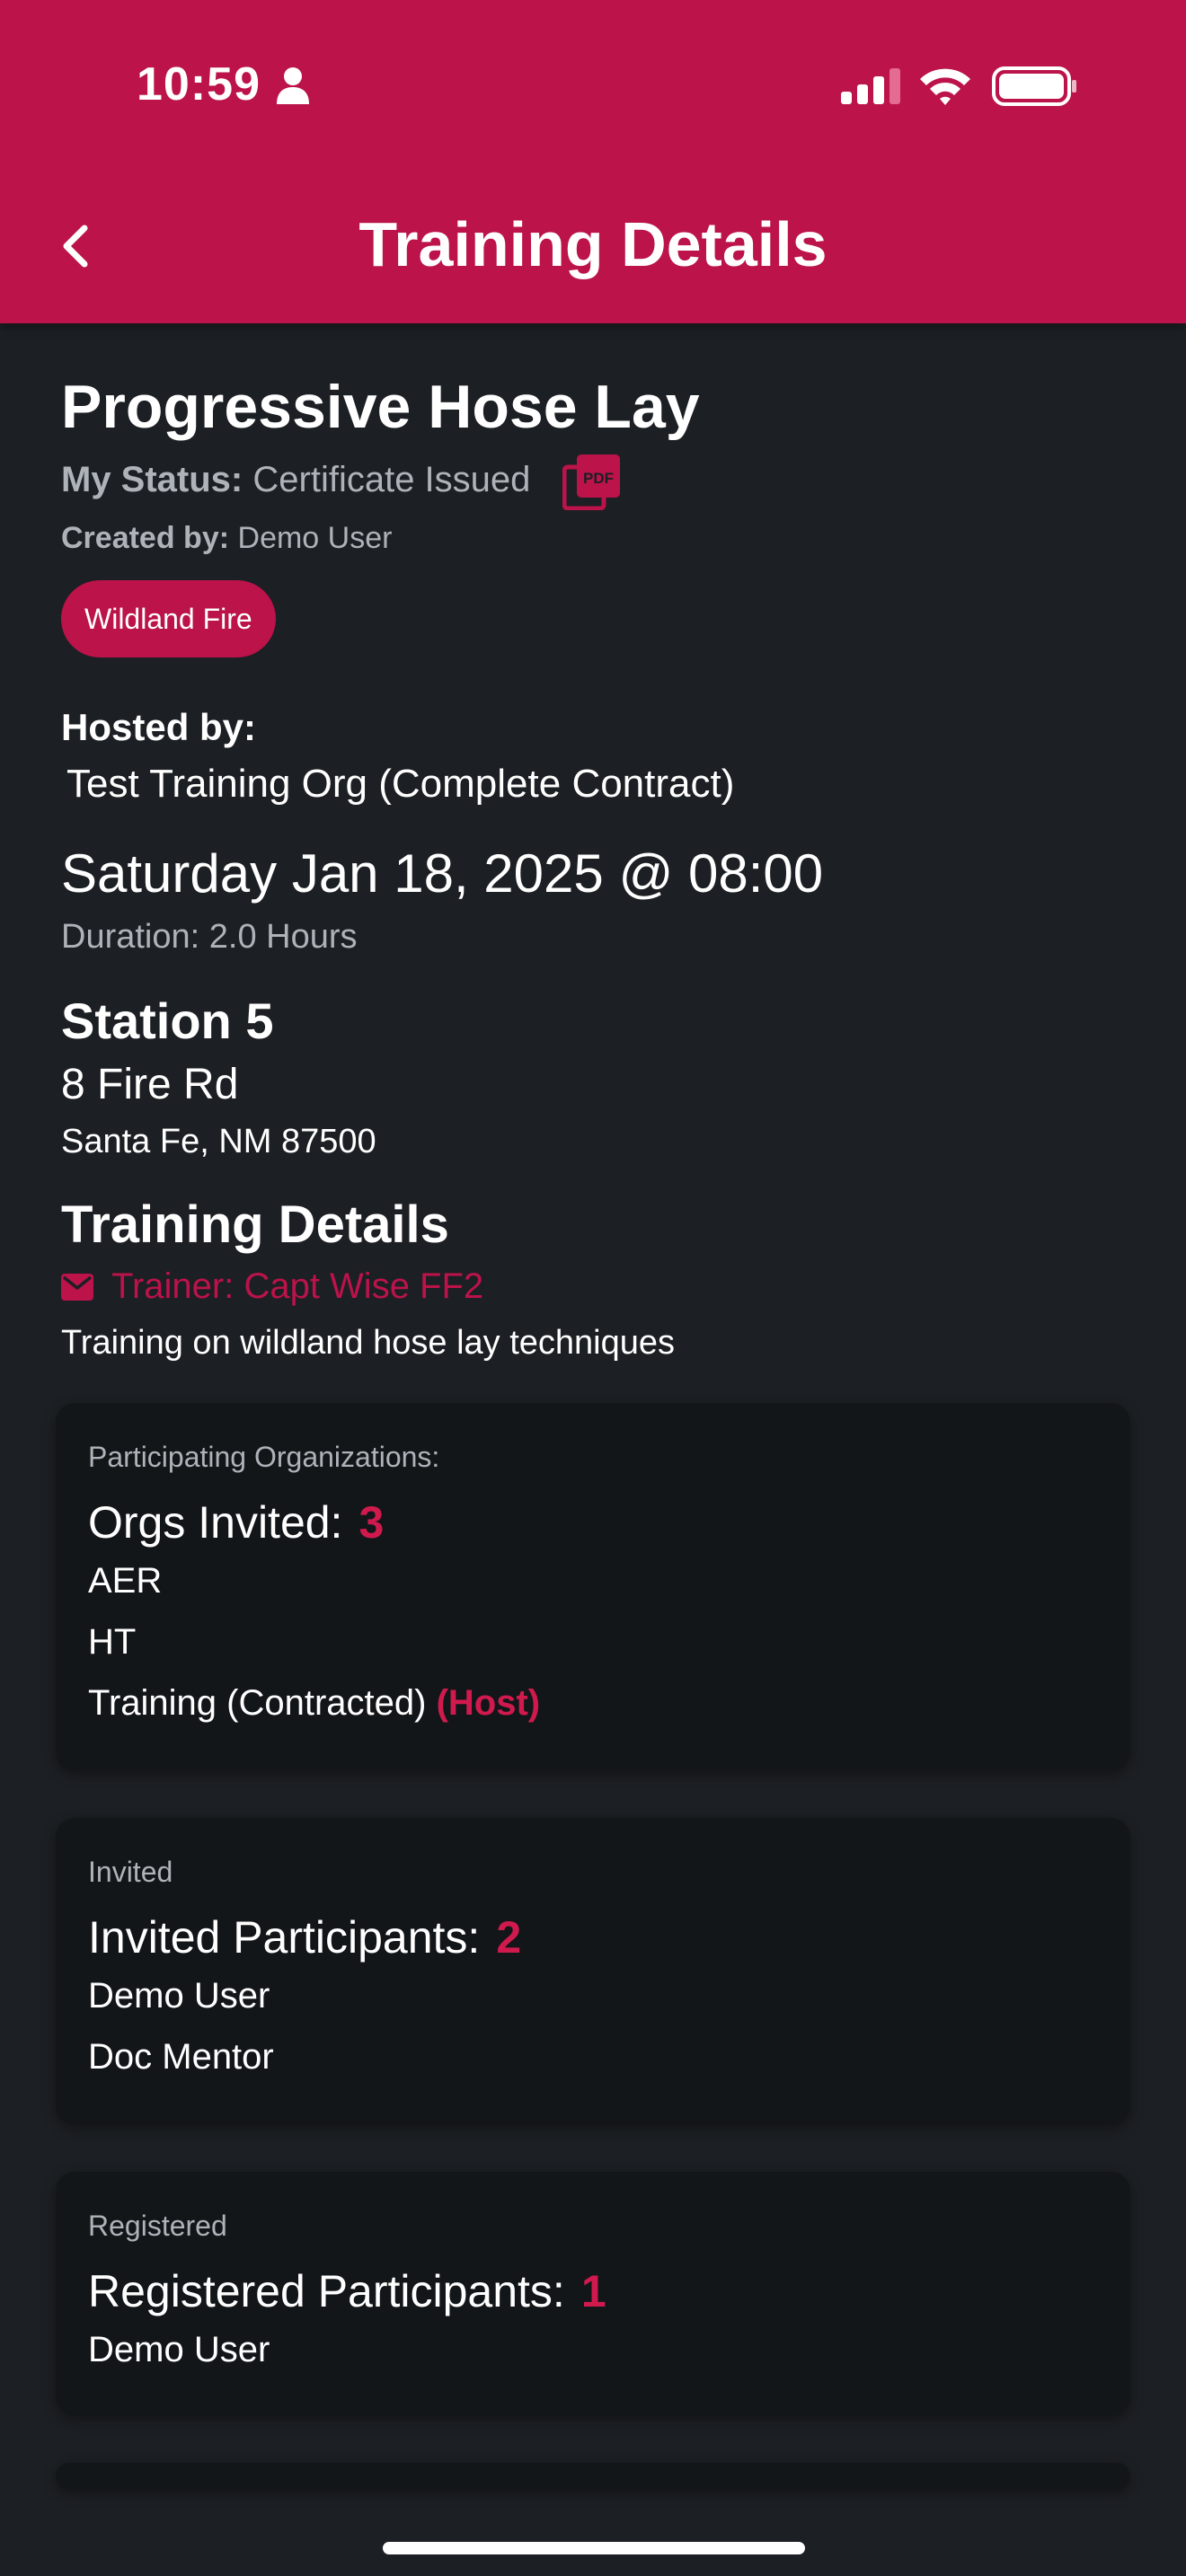 This screenshot has width=1186, height=2576. Describe the element at coordinates (112, 1642) in the screenshot. I see `org-item: HT` at that location.